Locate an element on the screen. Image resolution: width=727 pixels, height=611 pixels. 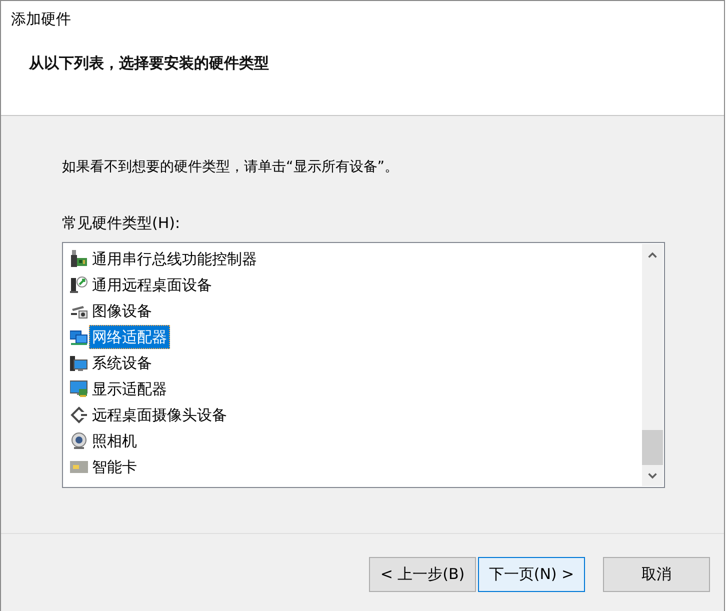
list-label: 常见硬件类型(H): is located at coordinates (121, 223).